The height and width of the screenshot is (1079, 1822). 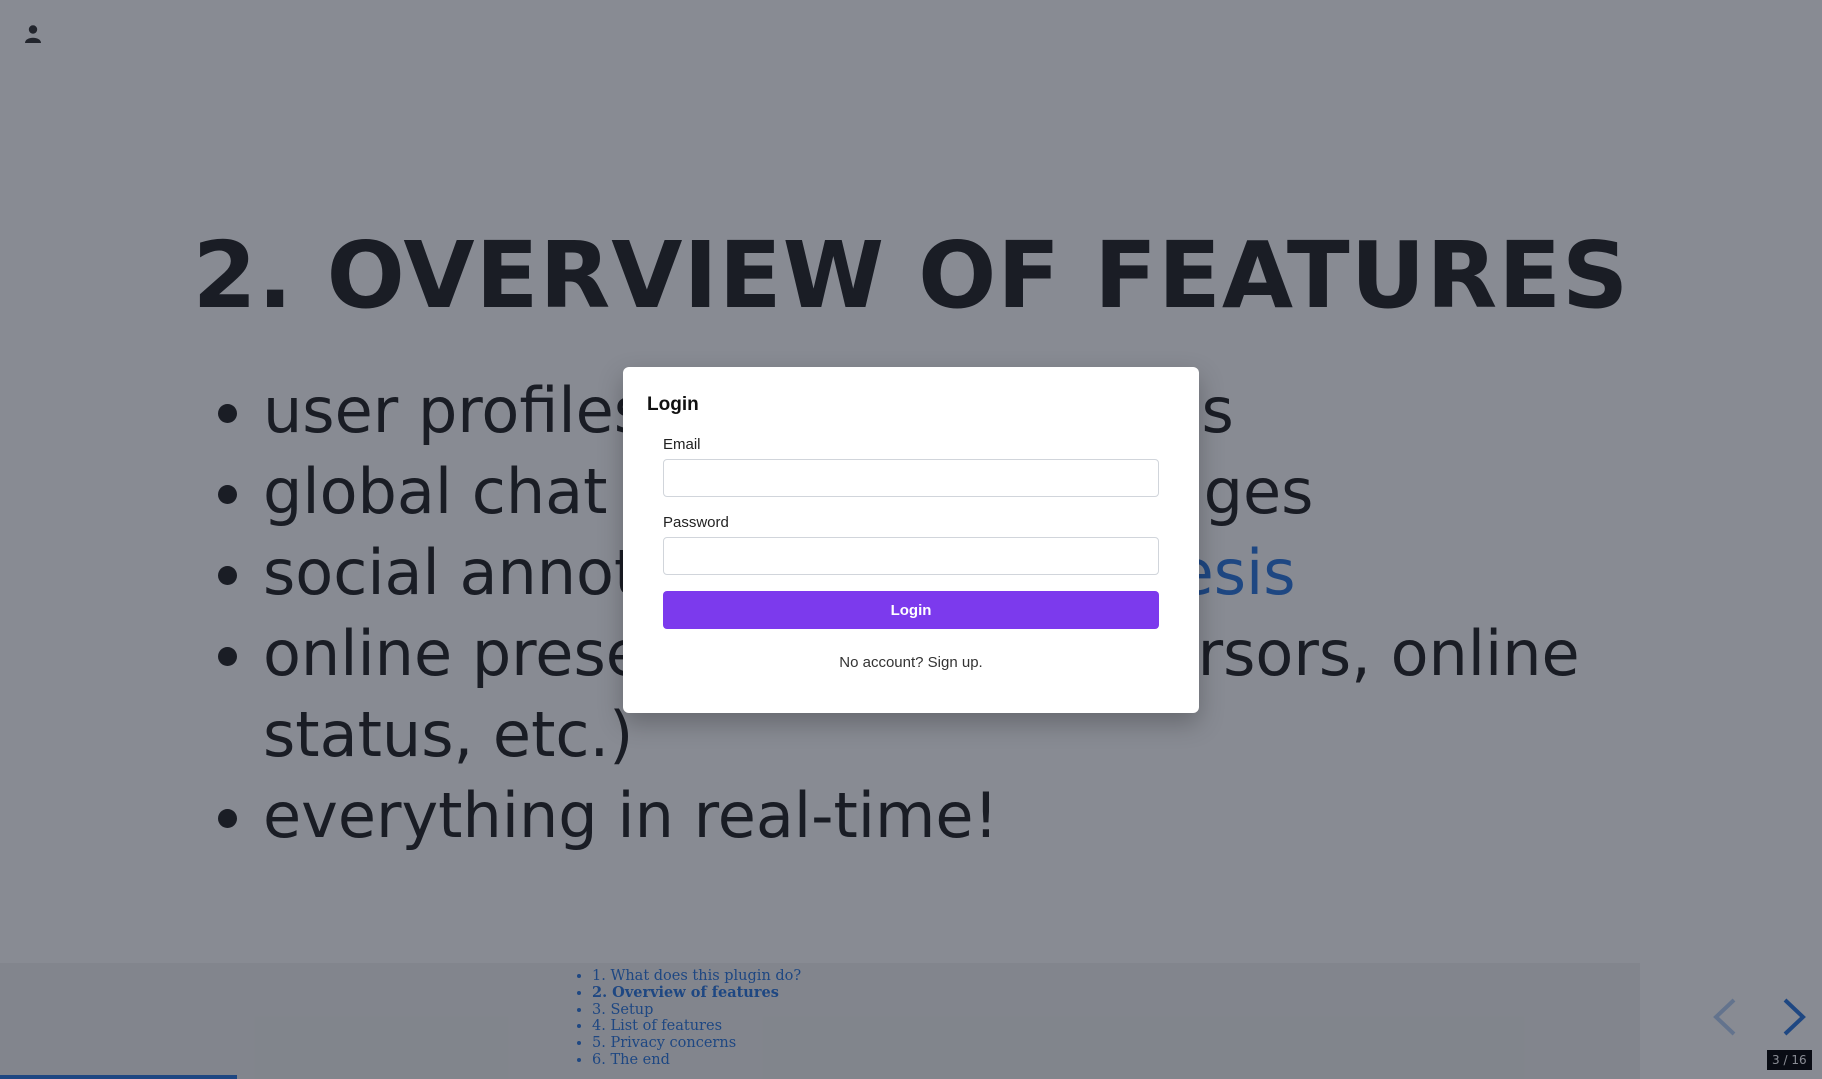 I want to click on modal-title: Login, so click(x=673, y=404).